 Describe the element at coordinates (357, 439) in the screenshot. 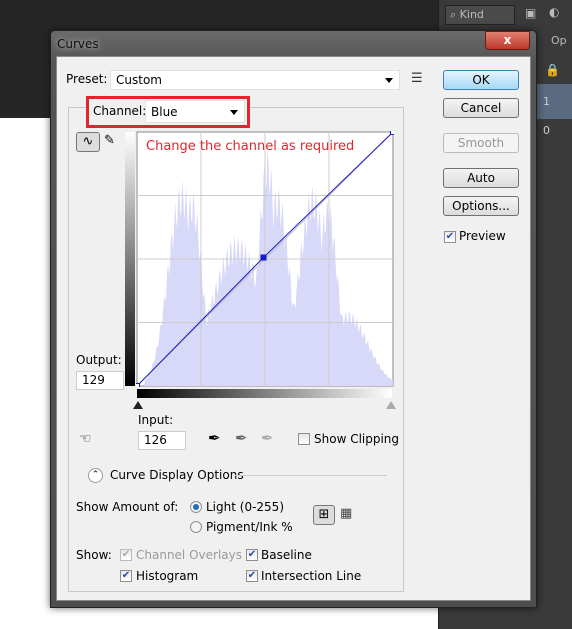

I see `show-clipping-label: Show Clipping` at that location.